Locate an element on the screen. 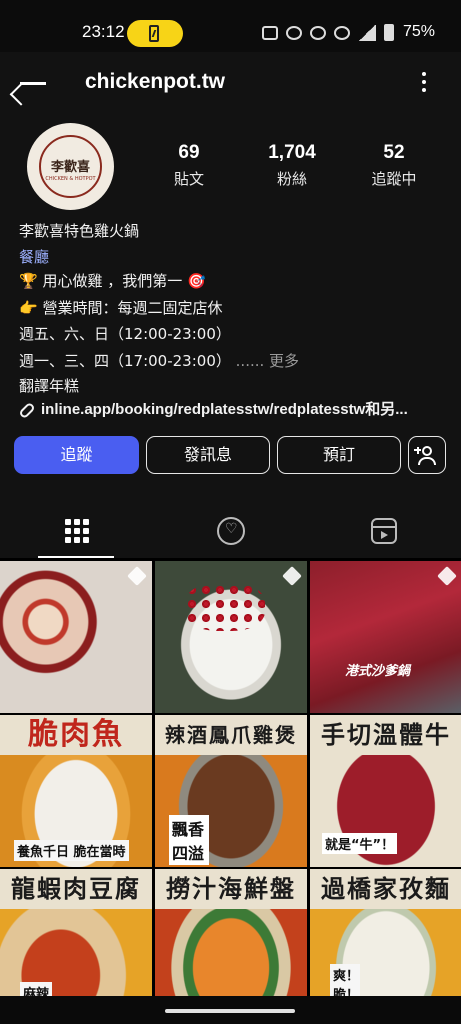  battery-charging-icon is located at coordinates (154, 33).